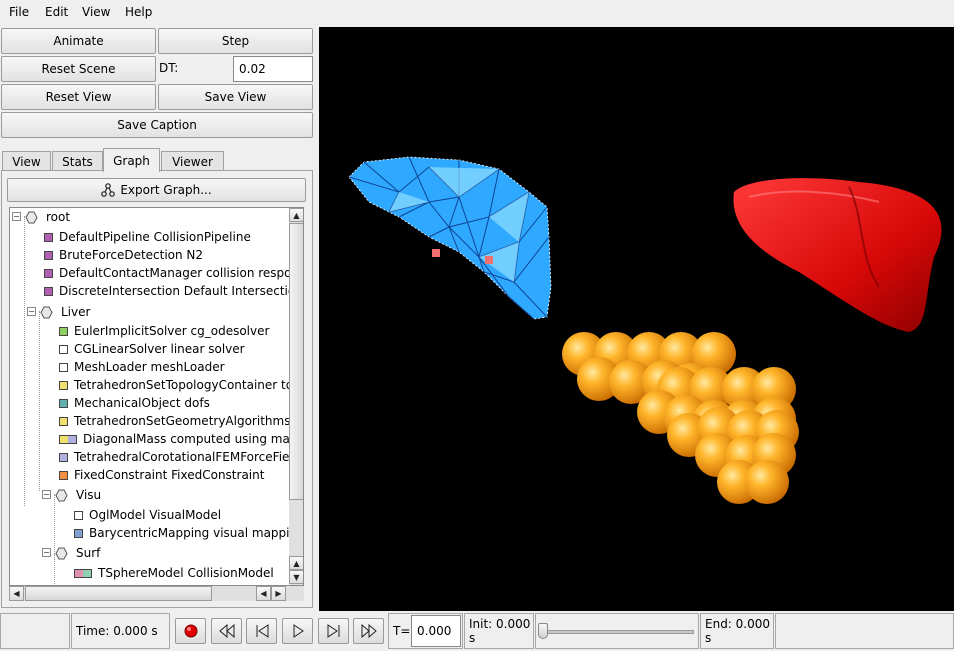 The image size is (954, 651). Describe the element at coordinates (296, 577) in the screenshot. I see `scroll-down-arrow-icon: ▼` at that location.